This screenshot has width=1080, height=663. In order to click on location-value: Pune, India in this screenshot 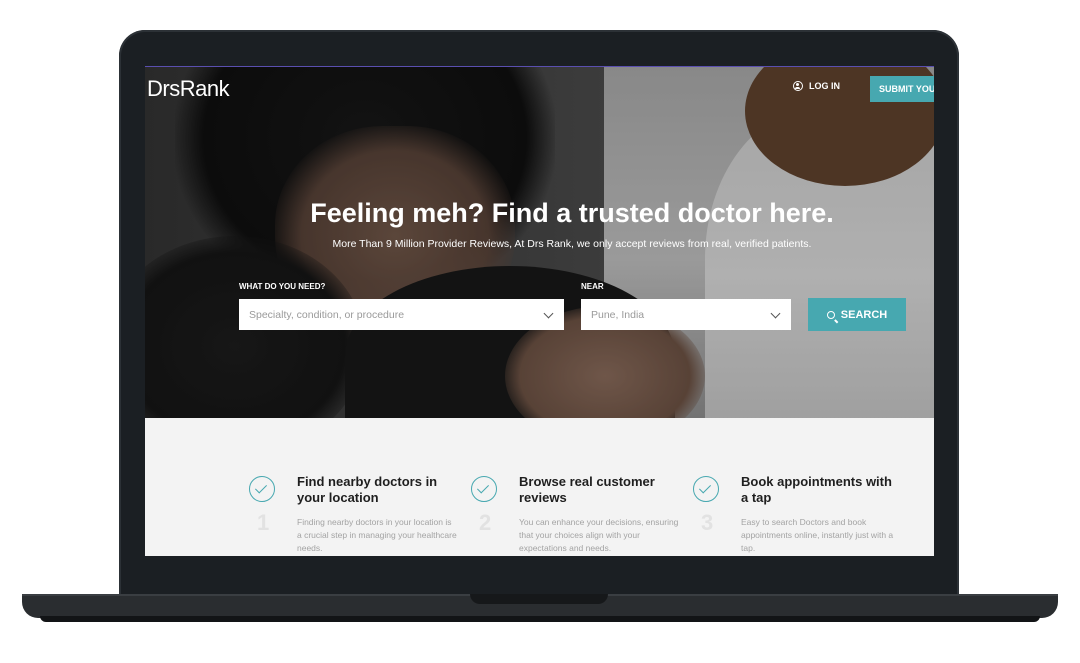, I will do `click(618, 314)`.